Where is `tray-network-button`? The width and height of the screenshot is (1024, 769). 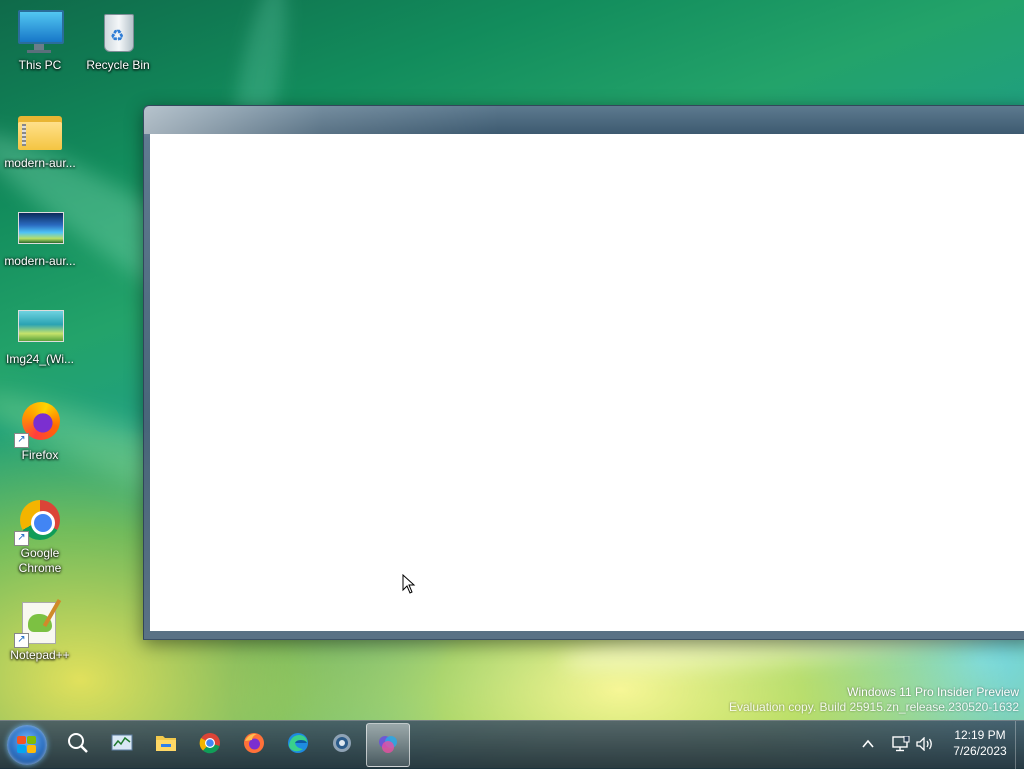 tray-network-button is located at coordinates (901, 745).